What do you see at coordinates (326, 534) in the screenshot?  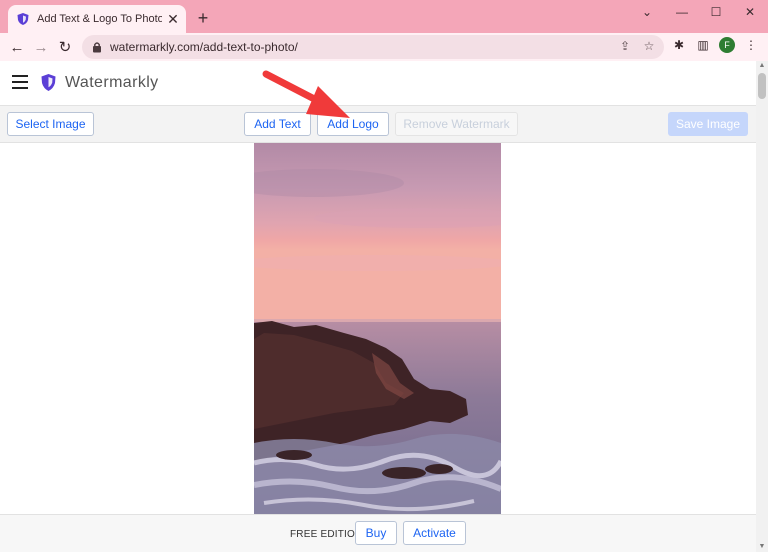 I see `edition-label: FREE EDITION` at bounding box center [326, 534].